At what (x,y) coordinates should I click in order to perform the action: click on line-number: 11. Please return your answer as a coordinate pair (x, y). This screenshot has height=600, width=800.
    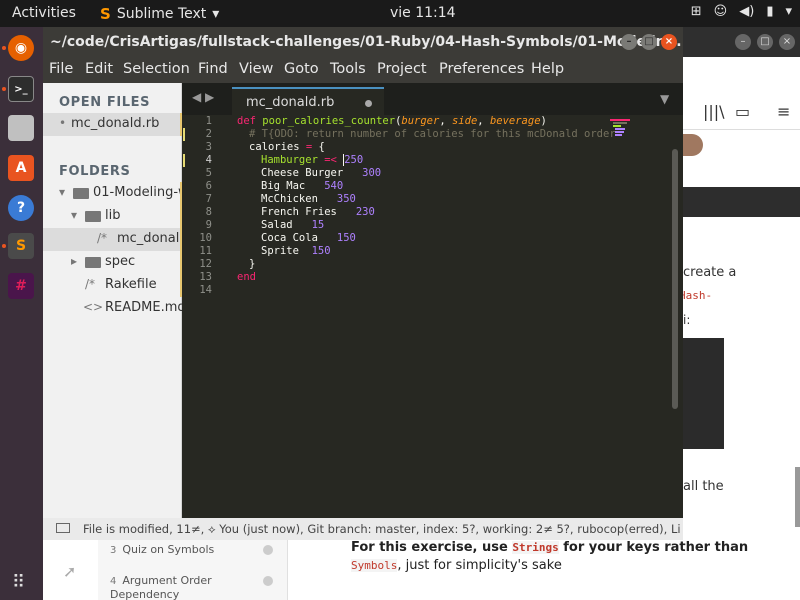
    Looking at the image, I should click on (205, 251).